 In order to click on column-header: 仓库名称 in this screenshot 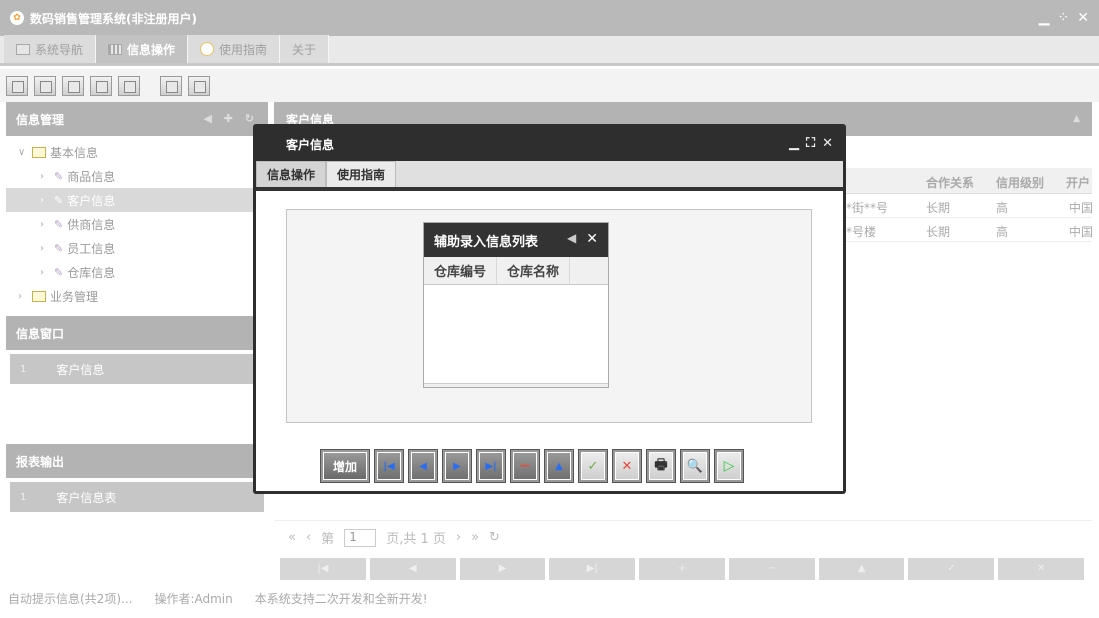, I will do `click(534, 270)`.